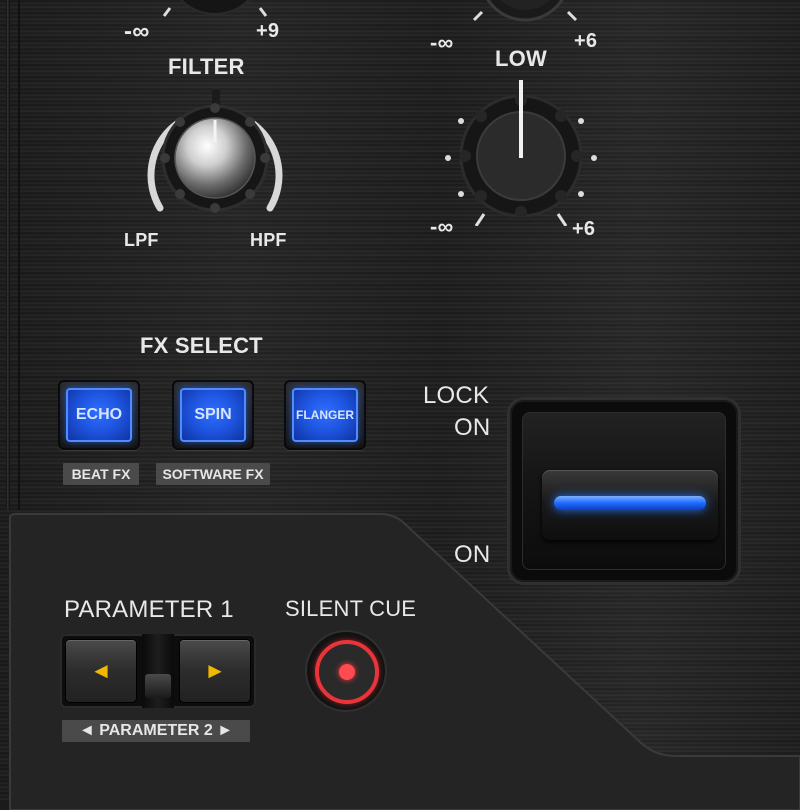 This screenshot has height=810, width=800. I want to click on filter-knob, so click(215, 154).